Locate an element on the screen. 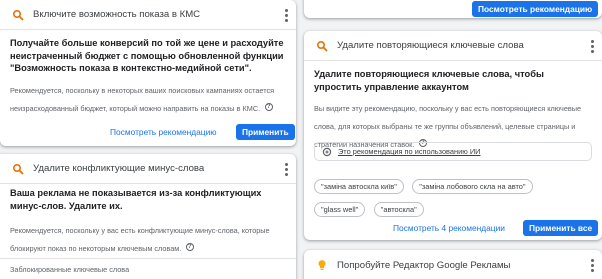 The height and width of the screenshot is (279, 602). card-title: Включите возможность показа в КМС is located at coordinates (117, 14).